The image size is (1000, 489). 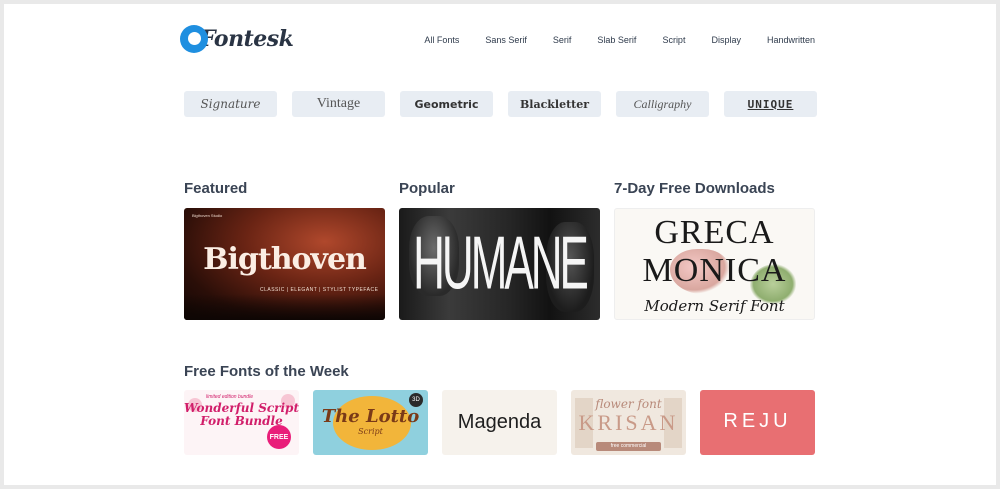 What do you see at coordinates (370, 416) in the screenshot?
I see `week-card-title: The Lotto` at bounding box center [370, 416].